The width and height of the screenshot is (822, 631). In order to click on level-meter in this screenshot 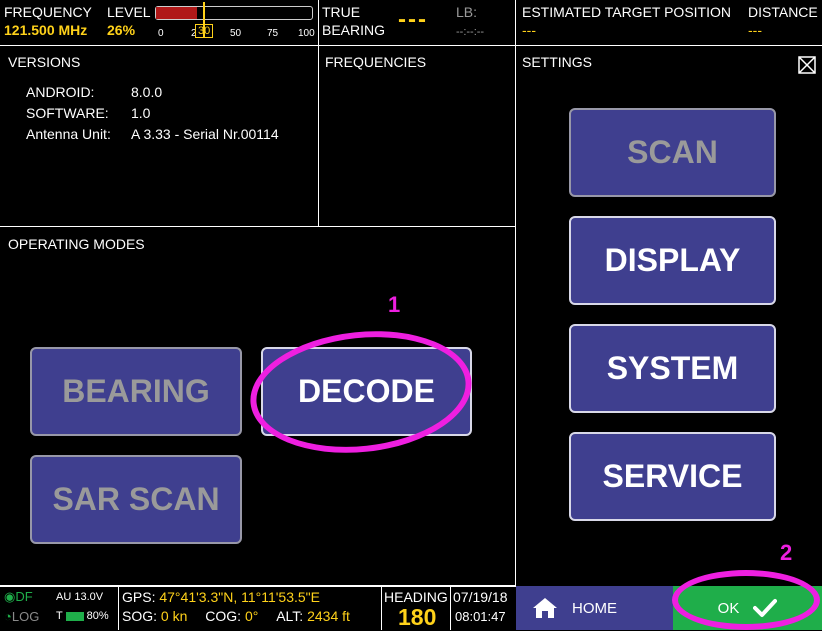, I will do `click(234, 13)`.